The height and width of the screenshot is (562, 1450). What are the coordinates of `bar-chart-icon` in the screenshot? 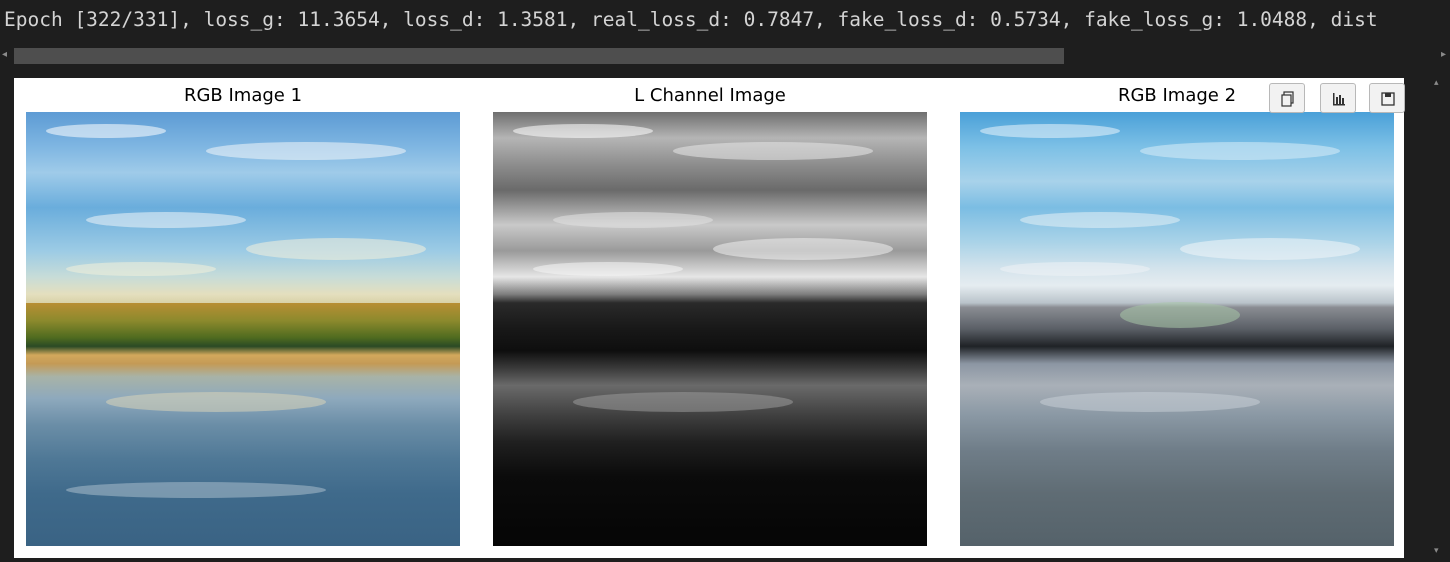 It's located at (1339, 99).